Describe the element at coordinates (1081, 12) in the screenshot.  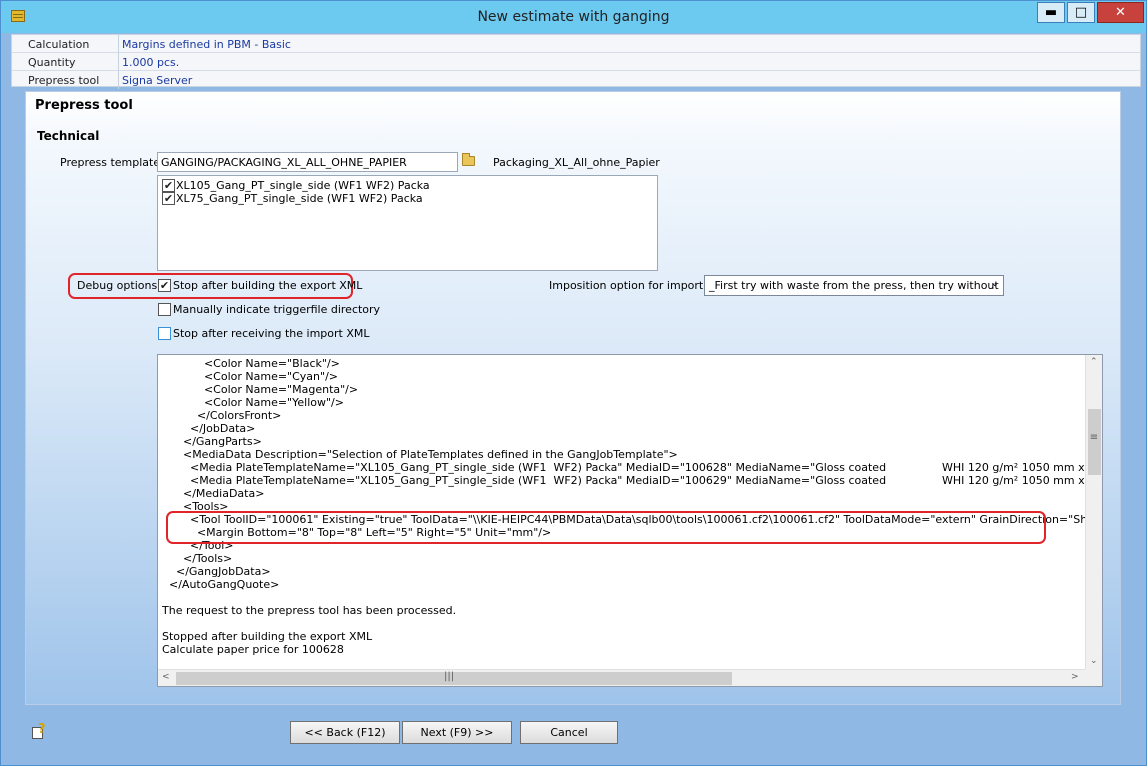
I see `maximize-button: □` at that location.